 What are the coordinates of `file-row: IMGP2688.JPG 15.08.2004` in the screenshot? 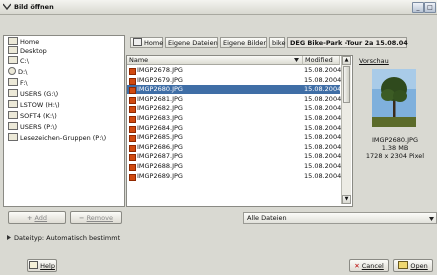 It's located at (234, 166).